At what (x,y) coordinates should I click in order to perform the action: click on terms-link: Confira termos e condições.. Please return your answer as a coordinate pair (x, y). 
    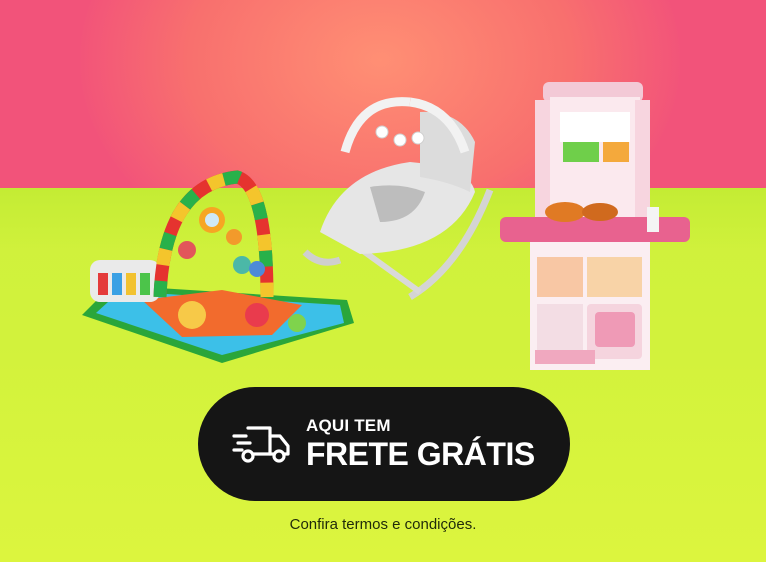
    Looking at the image, I should click on (383, 524).